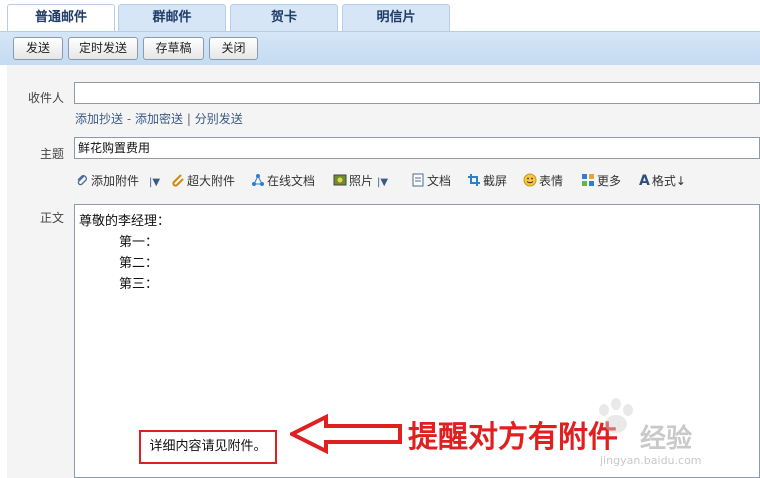 This screenshot has width=760, height=478. I want to click on screenshot-button: 截屏, so click(487, 181).